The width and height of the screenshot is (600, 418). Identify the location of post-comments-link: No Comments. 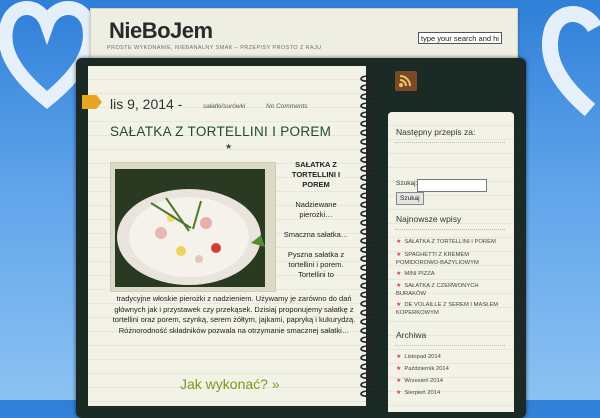
(287, 106).